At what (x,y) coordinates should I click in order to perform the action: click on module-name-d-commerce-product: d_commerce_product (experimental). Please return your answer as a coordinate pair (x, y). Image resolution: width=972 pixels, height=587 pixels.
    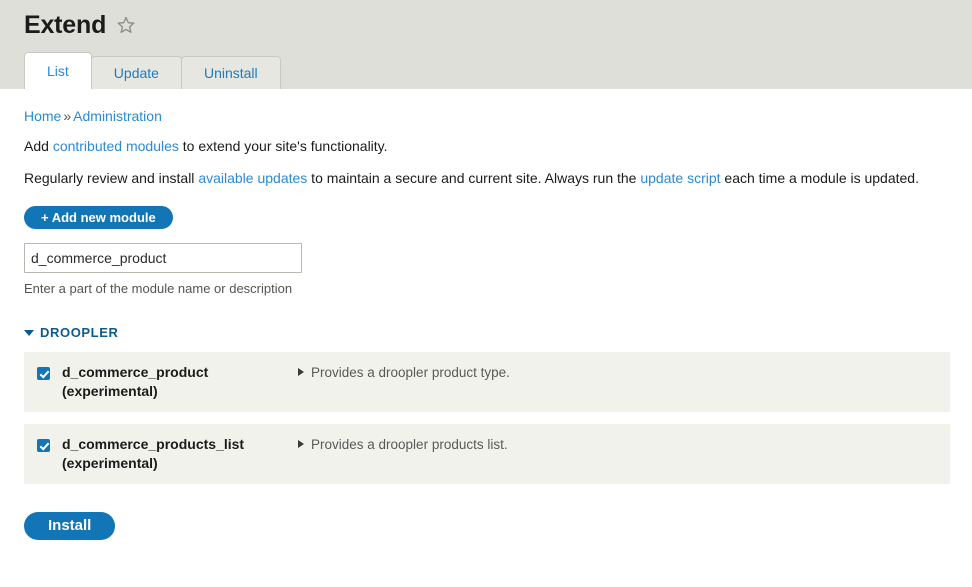
    Looking at the image, I should click on (135, 381).